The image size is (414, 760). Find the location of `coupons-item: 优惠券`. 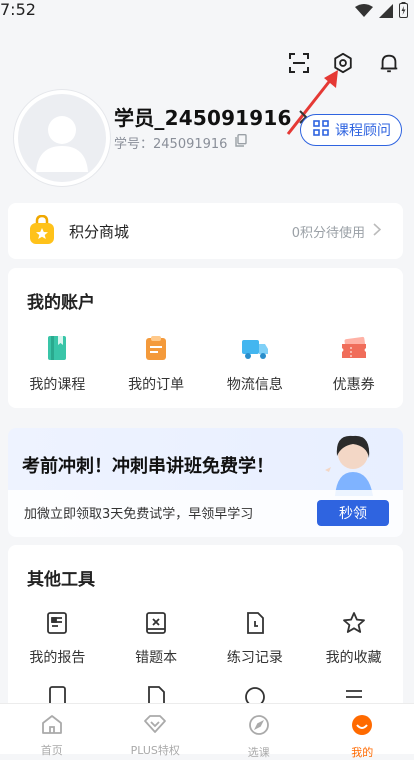

coupons-item: 优惠券 is located at coordinates (353, 364).